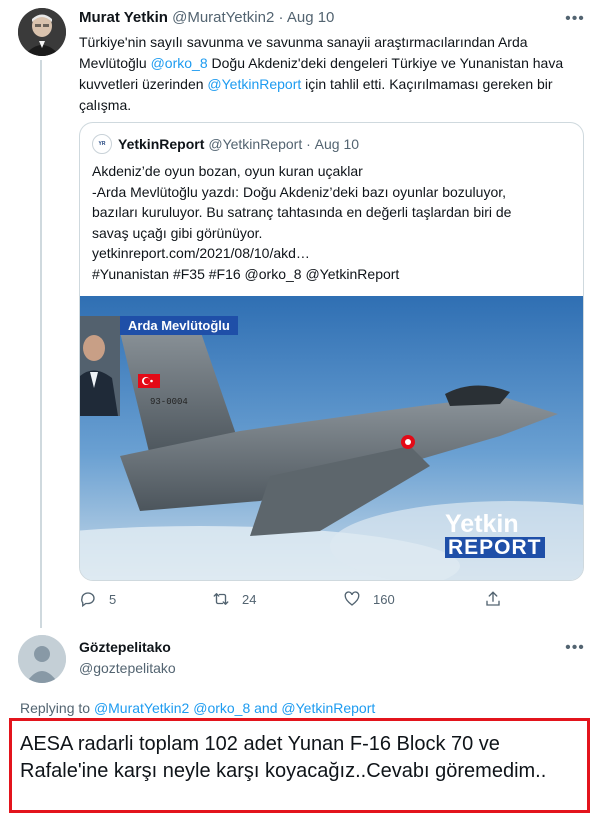  I want to click on tail-number: 93-0004, so click(169, 402).